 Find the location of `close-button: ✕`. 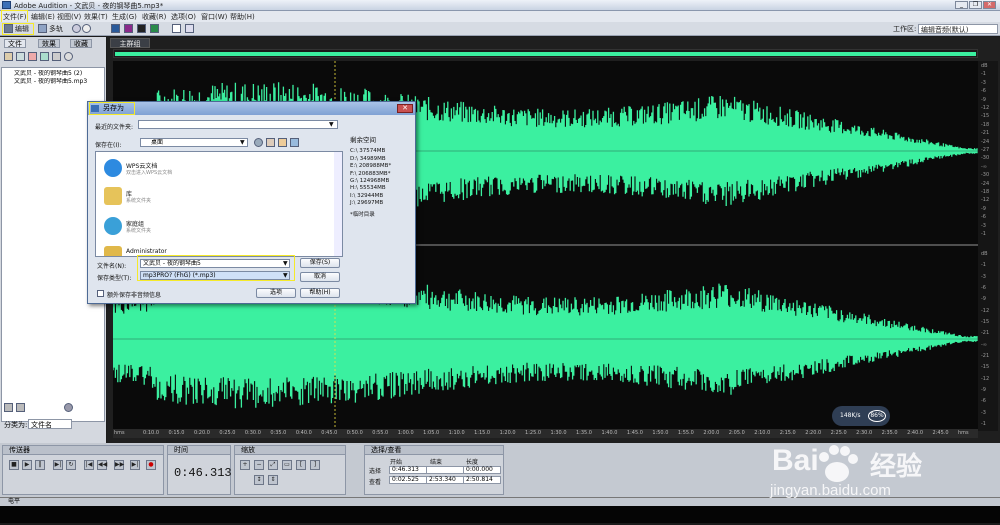

close-button: ✕ is located at coordinates (989, 5).